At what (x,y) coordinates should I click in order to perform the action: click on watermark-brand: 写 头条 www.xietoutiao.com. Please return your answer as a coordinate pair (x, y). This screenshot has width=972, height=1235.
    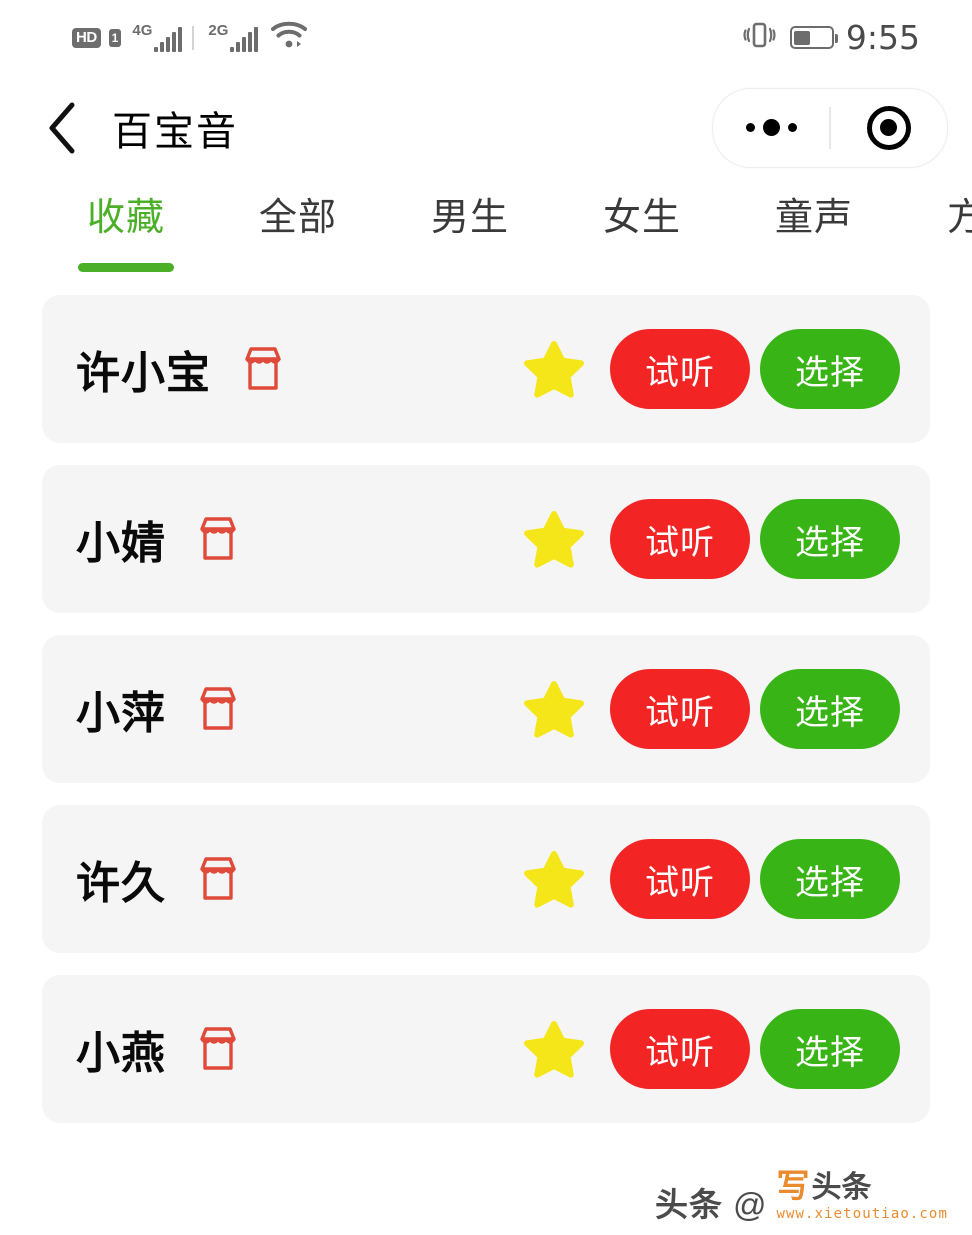
    Looking at the image, I should click on (862, 1195).